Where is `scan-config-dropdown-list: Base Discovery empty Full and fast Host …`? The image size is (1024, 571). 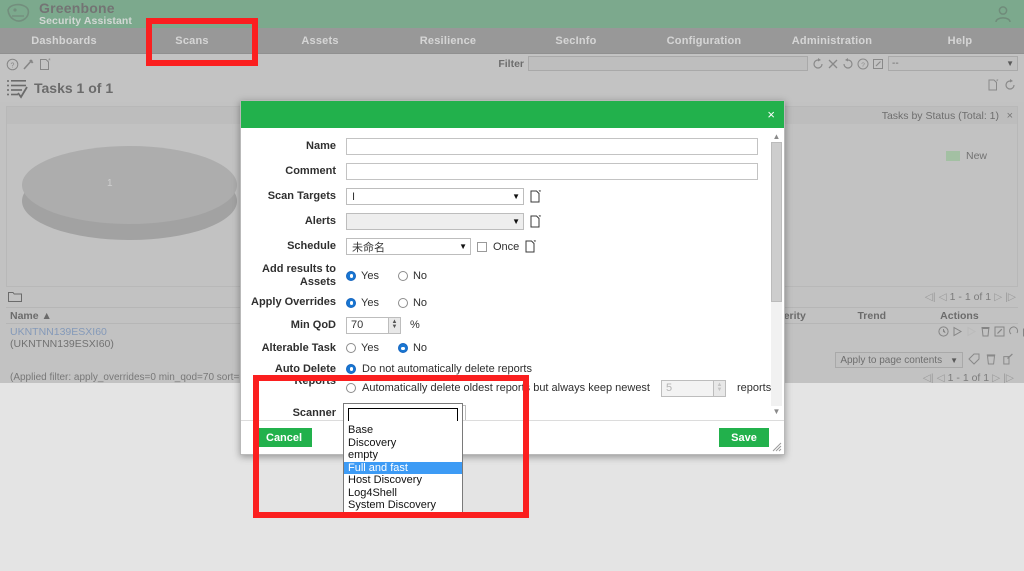 scan-config-dropdown-list: Base Discovery empty Full and fast Host … is located at coordinates (403, 459).